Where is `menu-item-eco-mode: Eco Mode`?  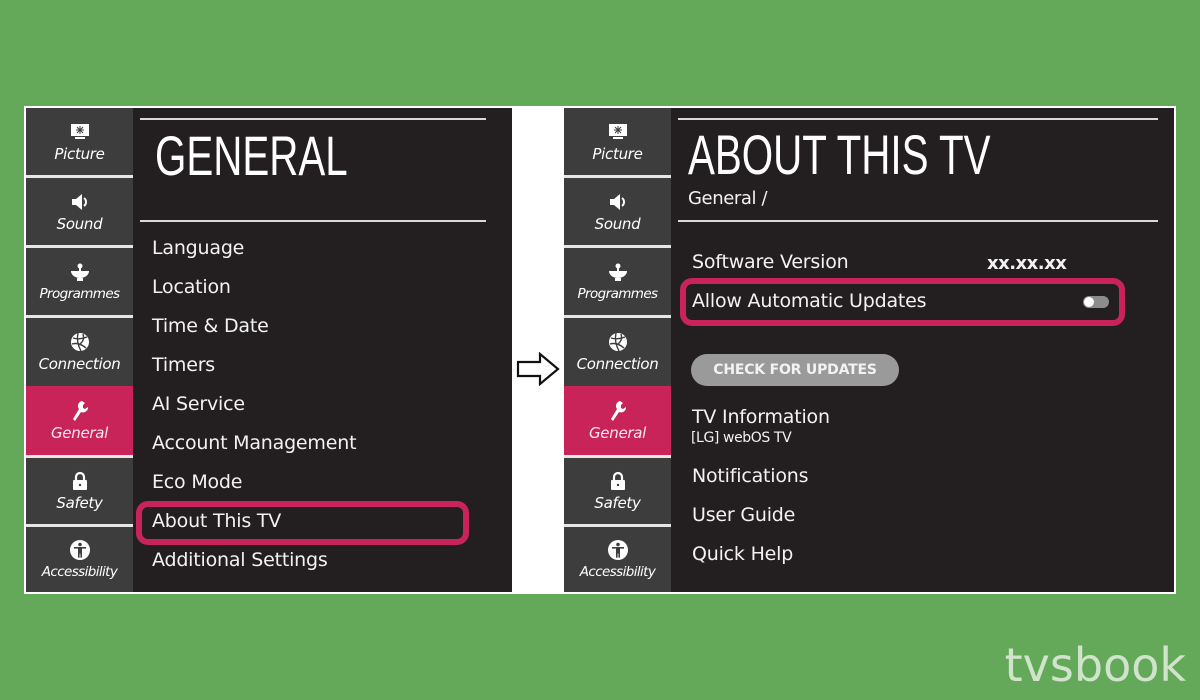 menu-item-eco-mode: Eco Mode is located at coordinates (197, 482).